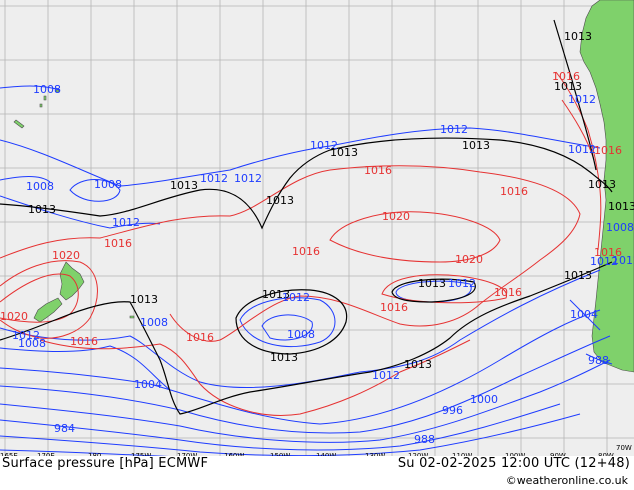 The height and width of the screenshot is (490, 634). I want to click on isobar-label: 1000, so click(484, 399).